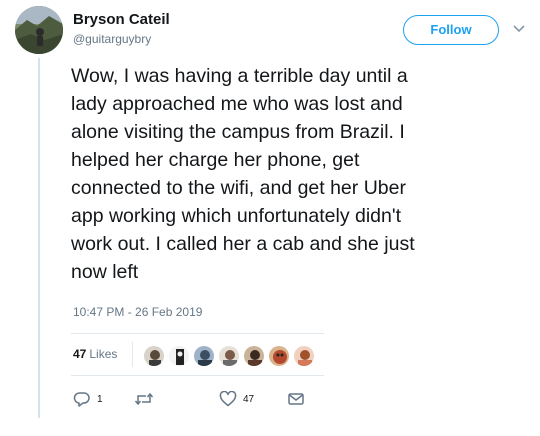 This screenshot has height=436, width=540. What do you see at coordinates (39, 238) in the screenshot?
I see `thread-line` at bounding box center [39, 238].